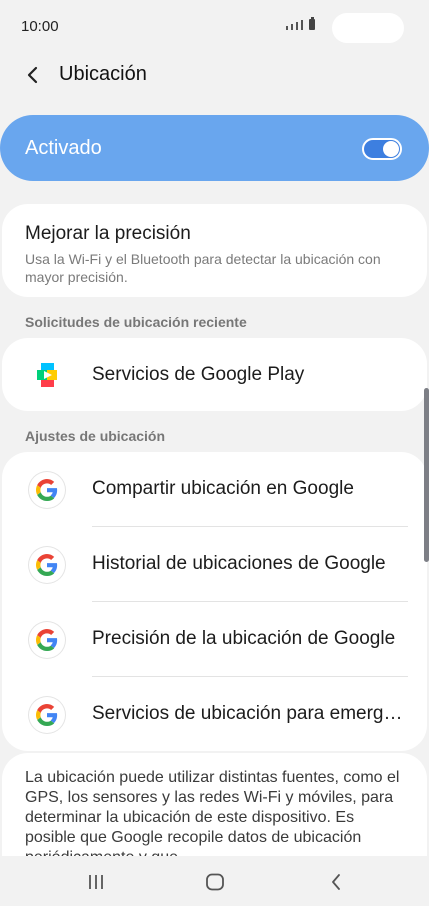  Describe the element at coordinates (40, 26) in the screenshot. I see `status-time: 10:00` at that location.